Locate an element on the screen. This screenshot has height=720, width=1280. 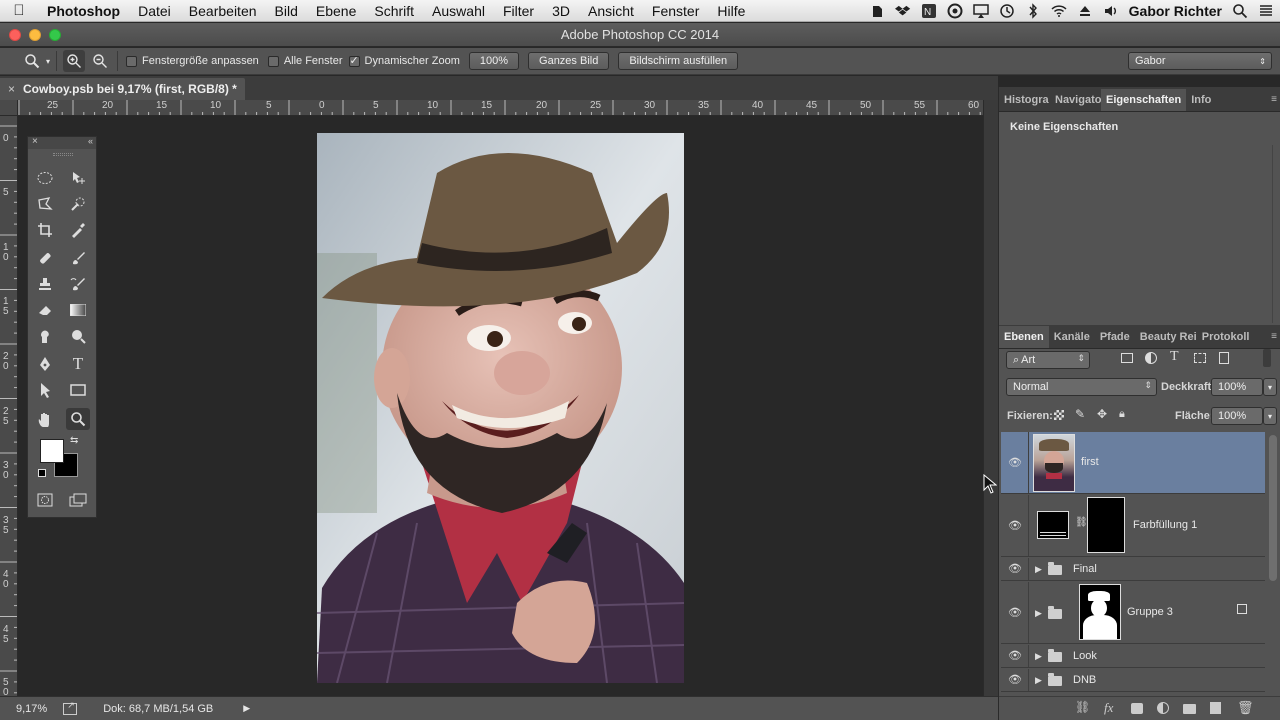
layer-name: first is located at coordinates (1090, 462).